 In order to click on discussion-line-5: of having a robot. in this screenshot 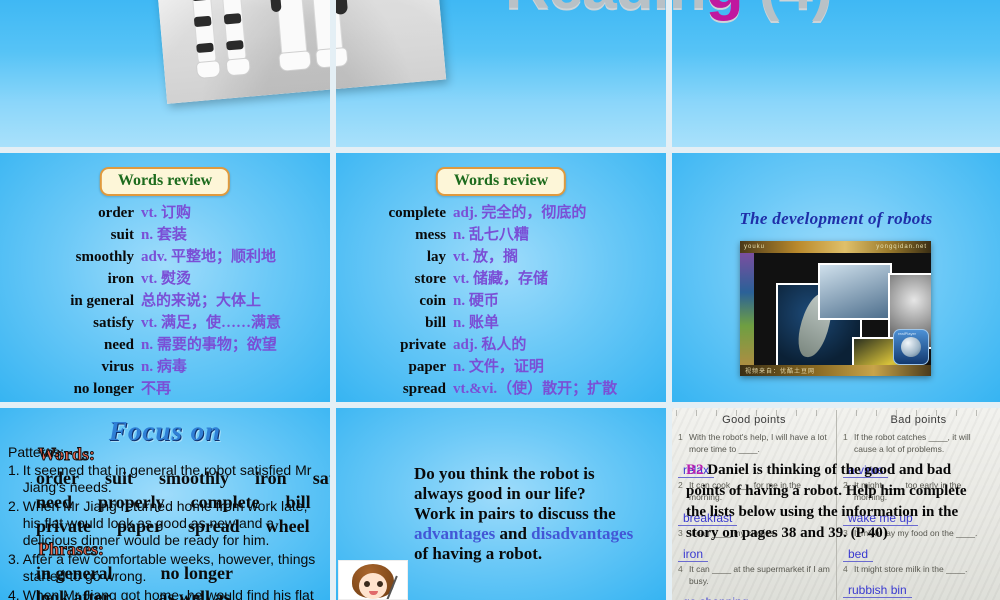, I will do `click(478, 553)`.